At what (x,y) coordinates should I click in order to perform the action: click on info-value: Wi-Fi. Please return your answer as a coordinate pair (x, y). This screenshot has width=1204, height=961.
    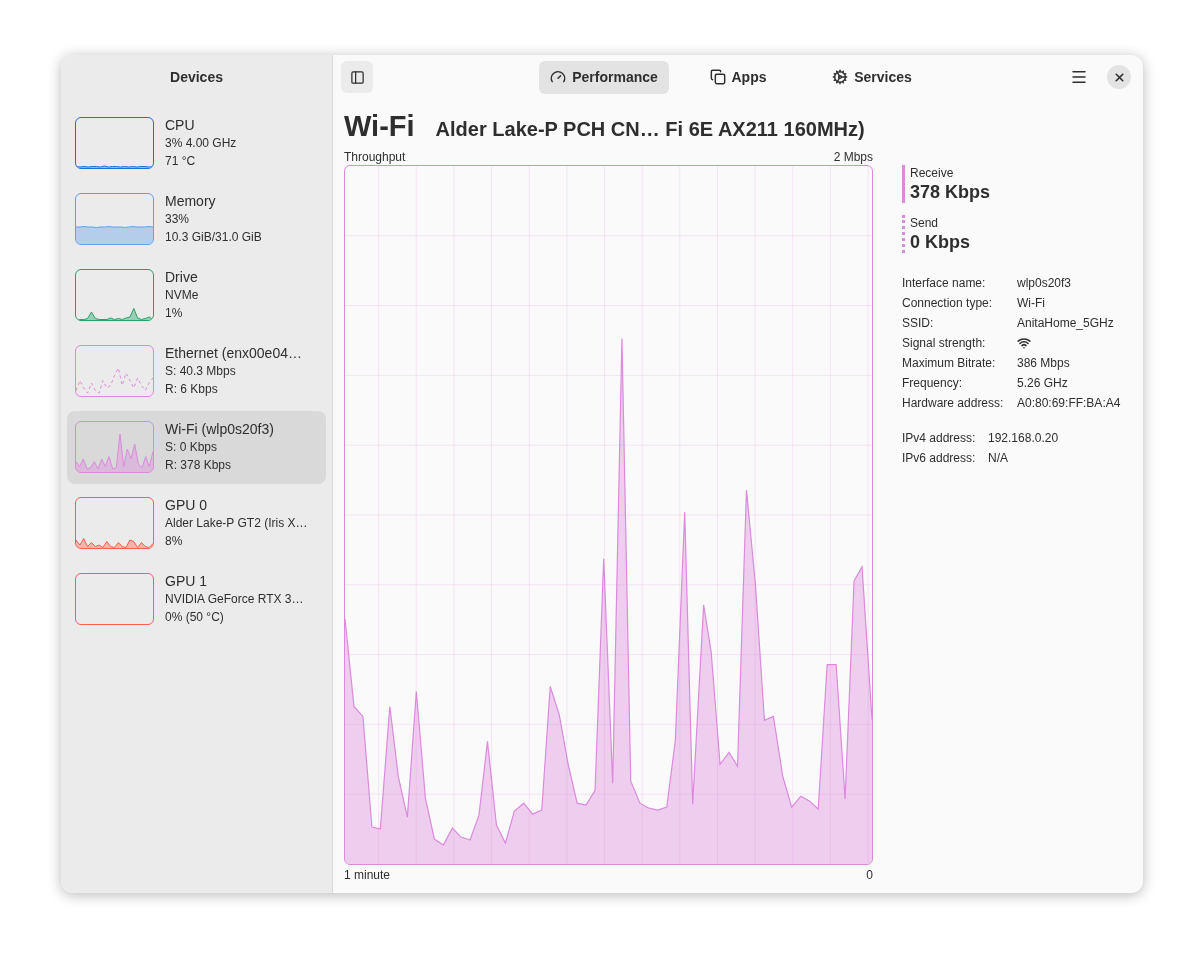
    Looking at the image, I should click on (1031, 303).